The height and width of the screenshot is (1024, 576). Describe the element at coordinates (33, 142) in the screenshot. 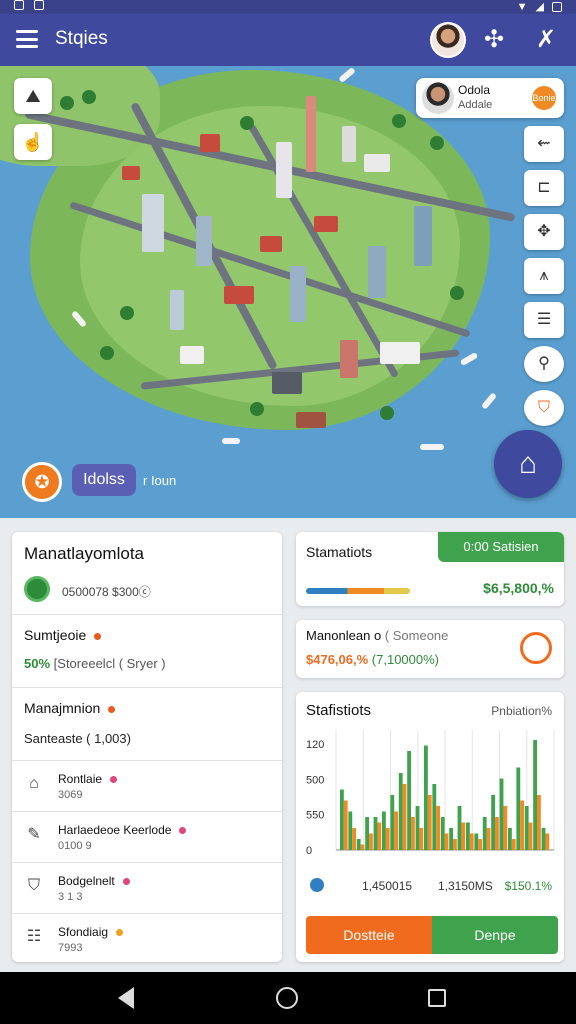

I see `hand-icon: ☝` at that location.